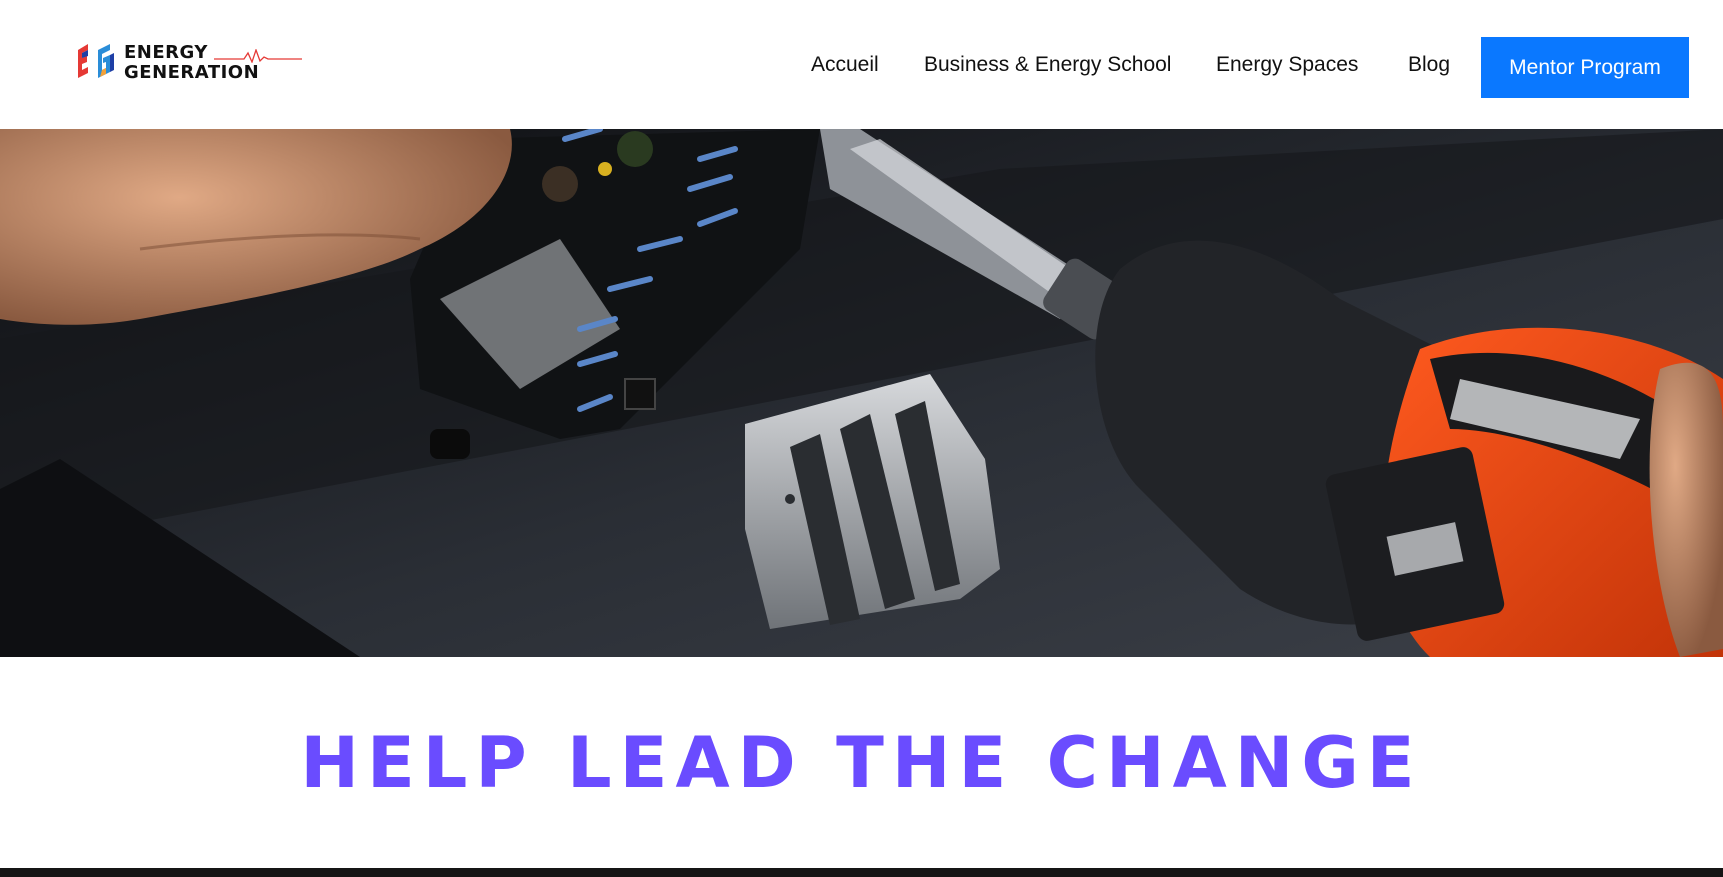 The image size is (1723, 877). What do you see at coordinates (1047, 65) in the screenshot?
I see `nav-item-business-energy-school: Business & Energy School` at bounding box center [1047, 65].